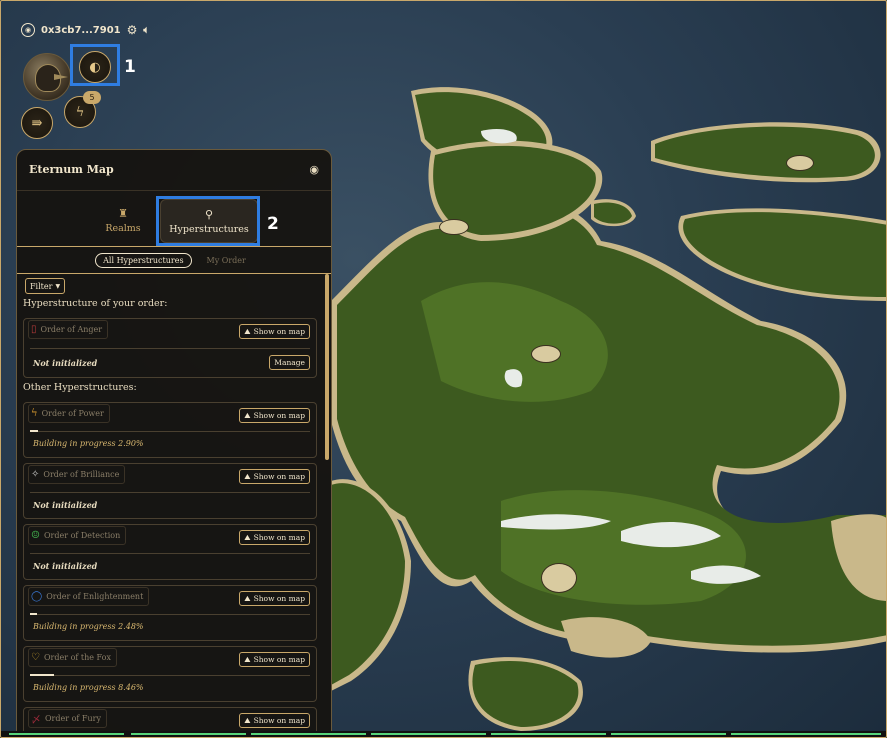  Describe the element at coordinates (132, 30) in the screenshot. I see `gear-icon: ⚙` at that location.